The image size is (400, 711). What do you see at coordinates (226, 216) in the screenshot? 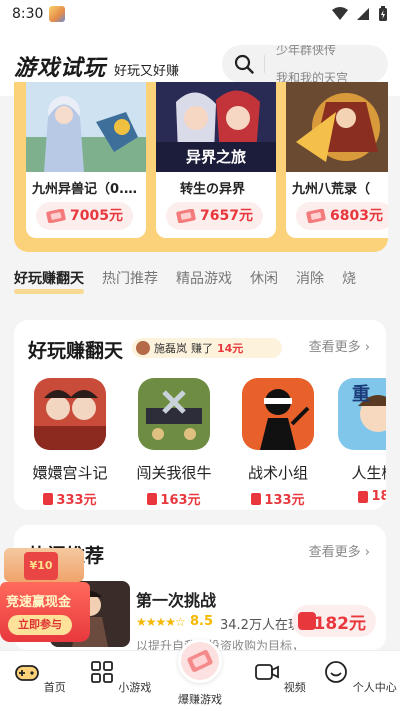
I see `reward-amount: 7657元` at bounding box center [226, 216].